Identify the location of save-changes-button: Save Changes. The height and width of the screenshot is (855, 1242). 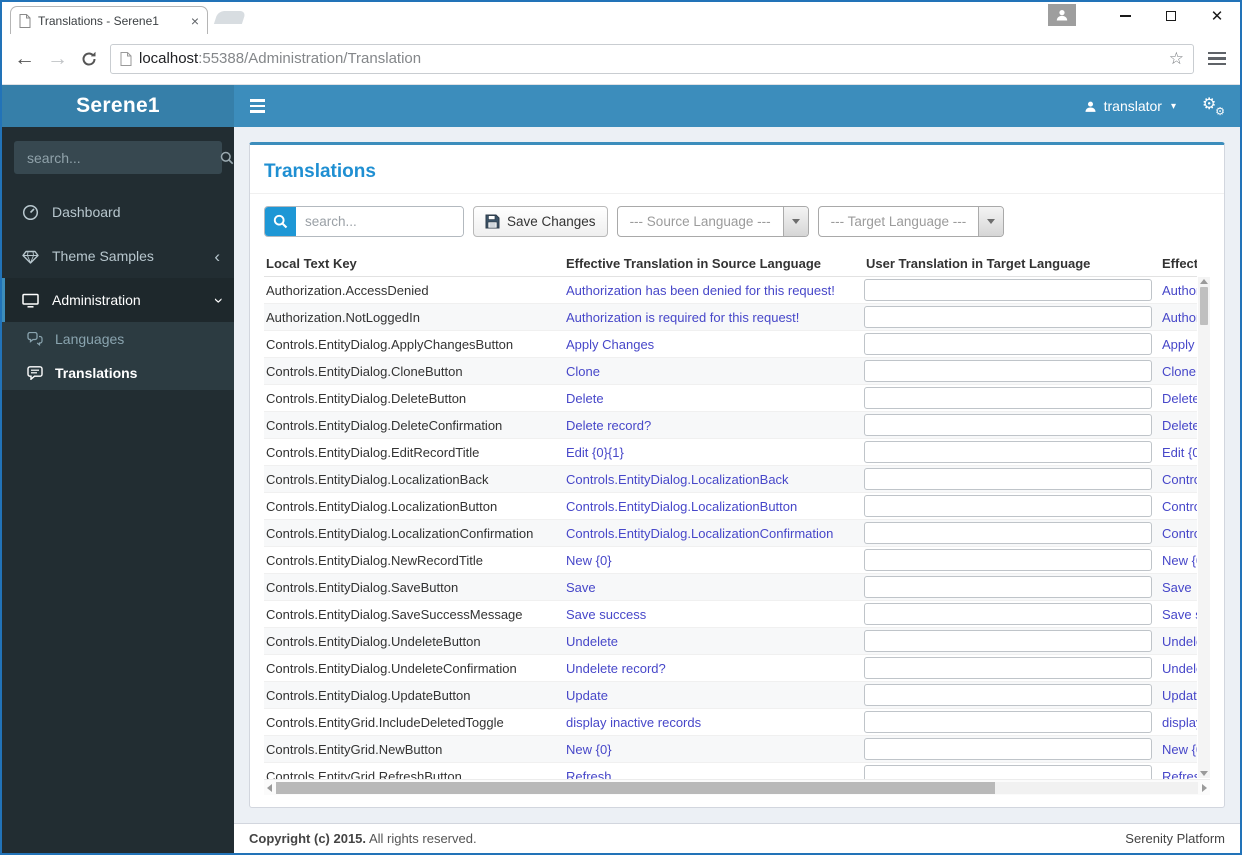
(540, 221).